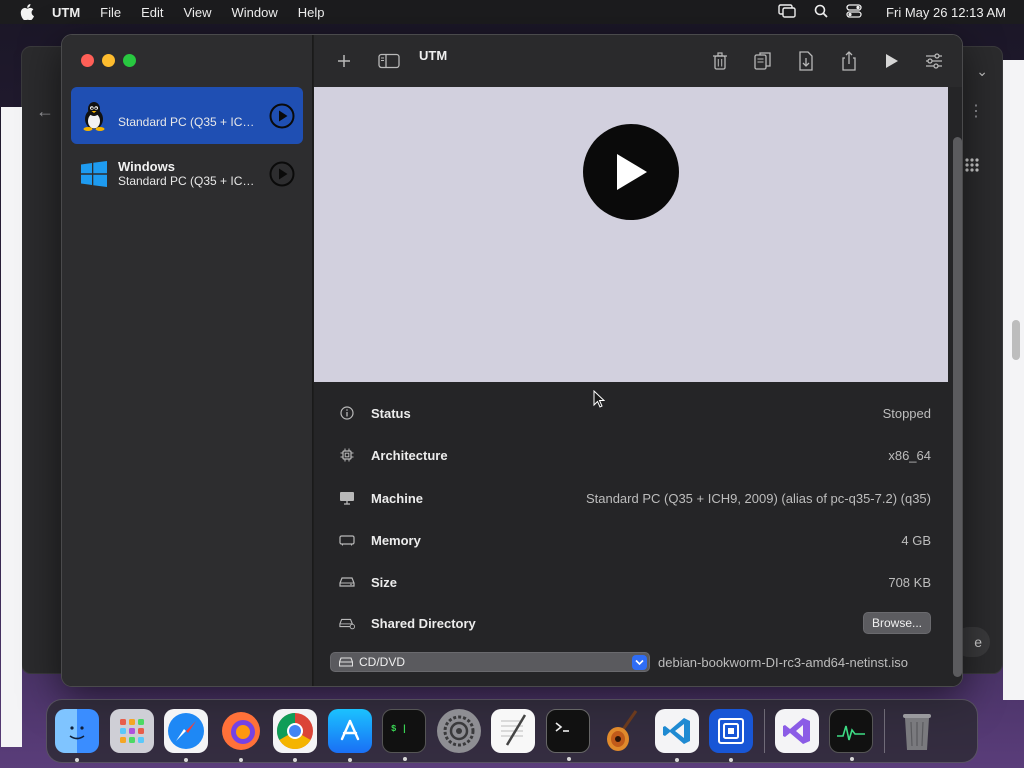 Image resolution: width=1024 pixels, height=768 pixels. Describe the element at coordinates (347, 623) in the screenshot. I see `shared-drive-icon` at that location.